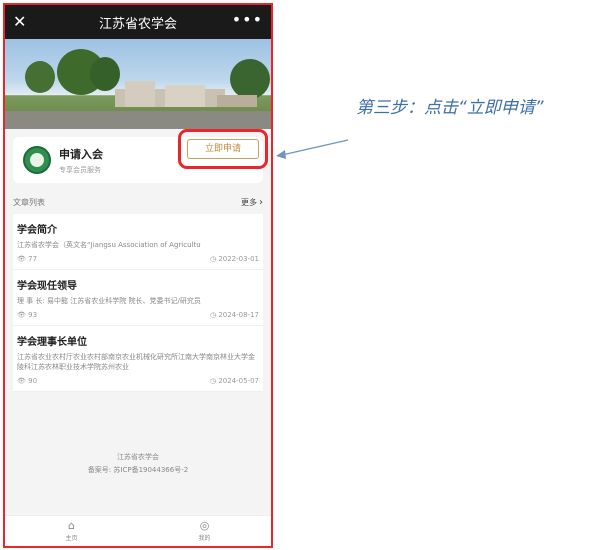  Describe the element at coordinates (450, 108) in the screenshot. I see `annotation-text: 第三步：点击“立即申请”` at that location.